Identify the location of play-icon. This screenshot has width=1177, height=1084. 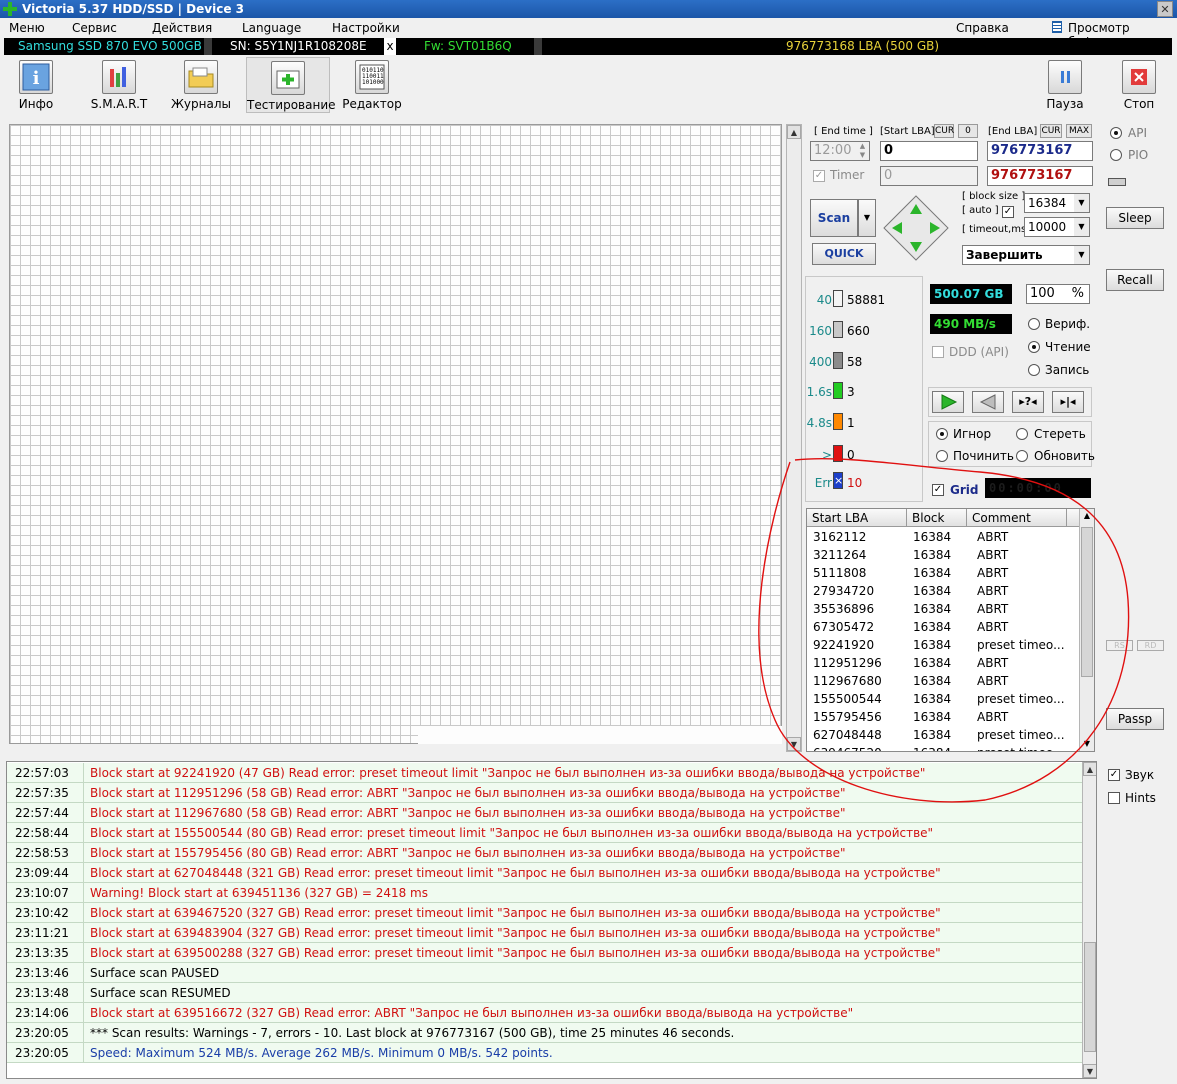
(949, 402).